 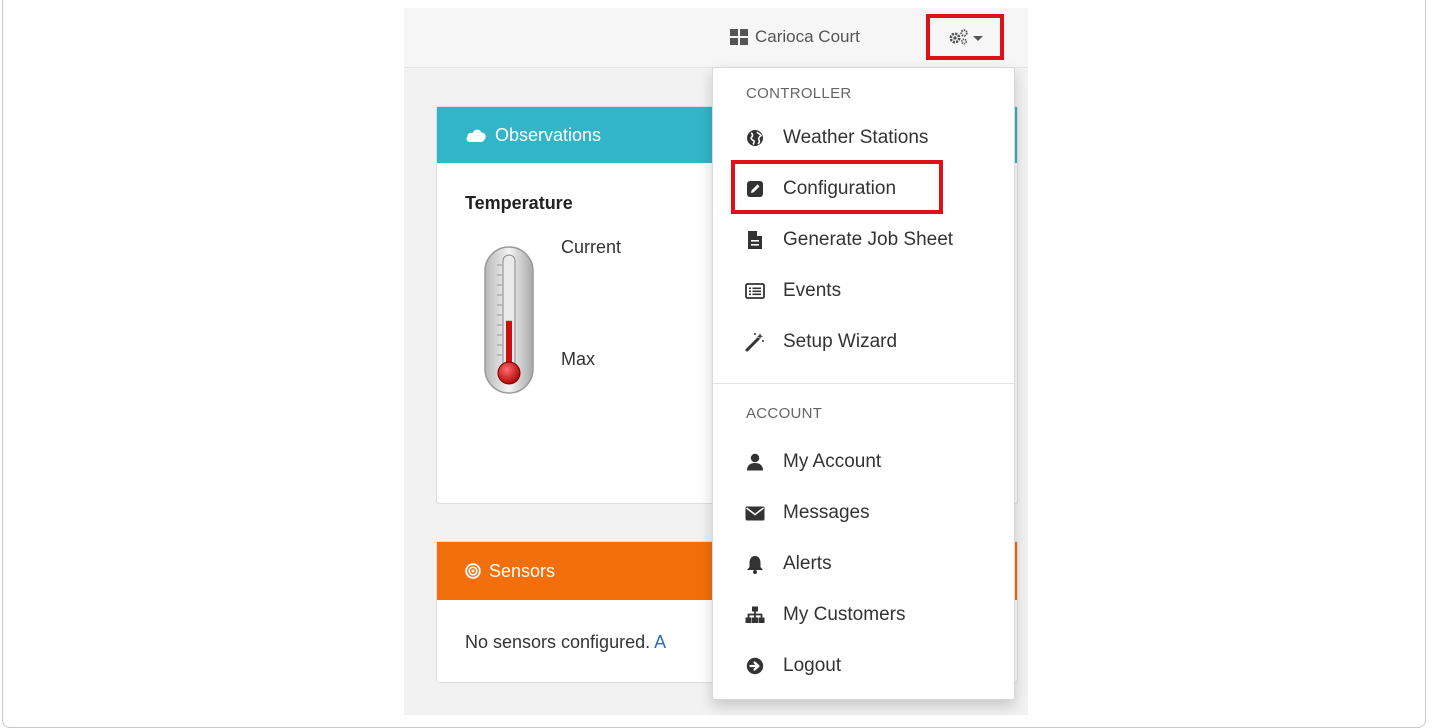 What do you see at coordinates (826, 512) in the screenshot?
I see `menu-item-label: Messages` at bounding box center [826, 512].